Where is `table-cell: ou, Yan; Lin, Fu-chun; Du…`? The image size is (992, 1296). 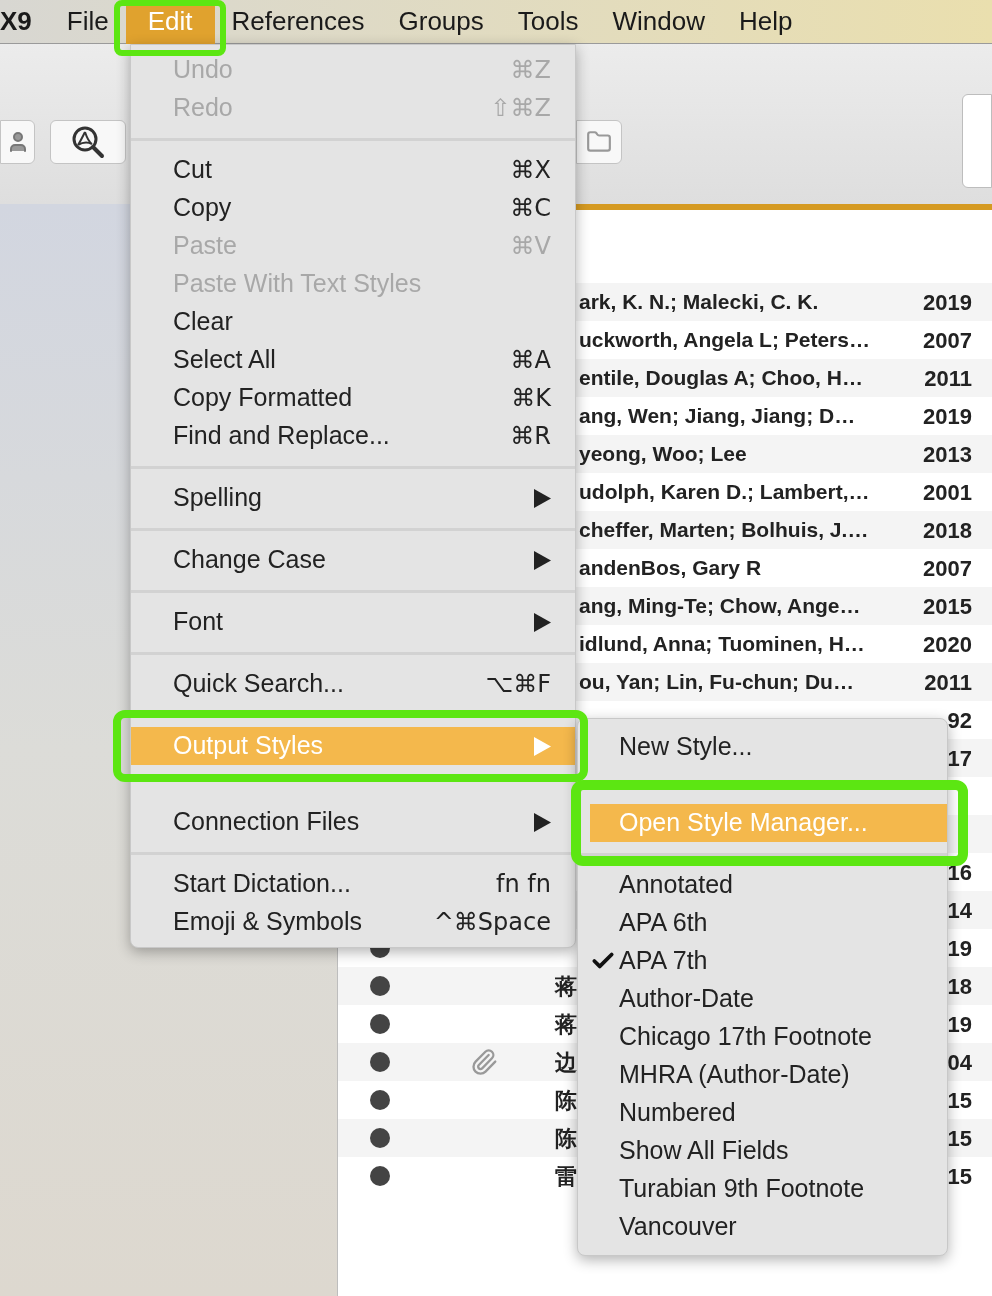
table-cell: ou, Yan; Lin, Fu-chun; Du… is located at coordinates (716, 682).